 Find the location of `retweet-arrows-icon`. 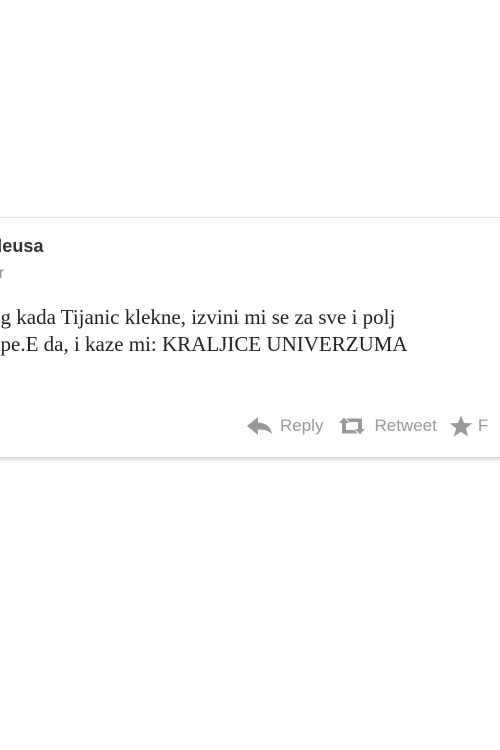

retweet-arrows-icon is located at coordinates (352, 426).